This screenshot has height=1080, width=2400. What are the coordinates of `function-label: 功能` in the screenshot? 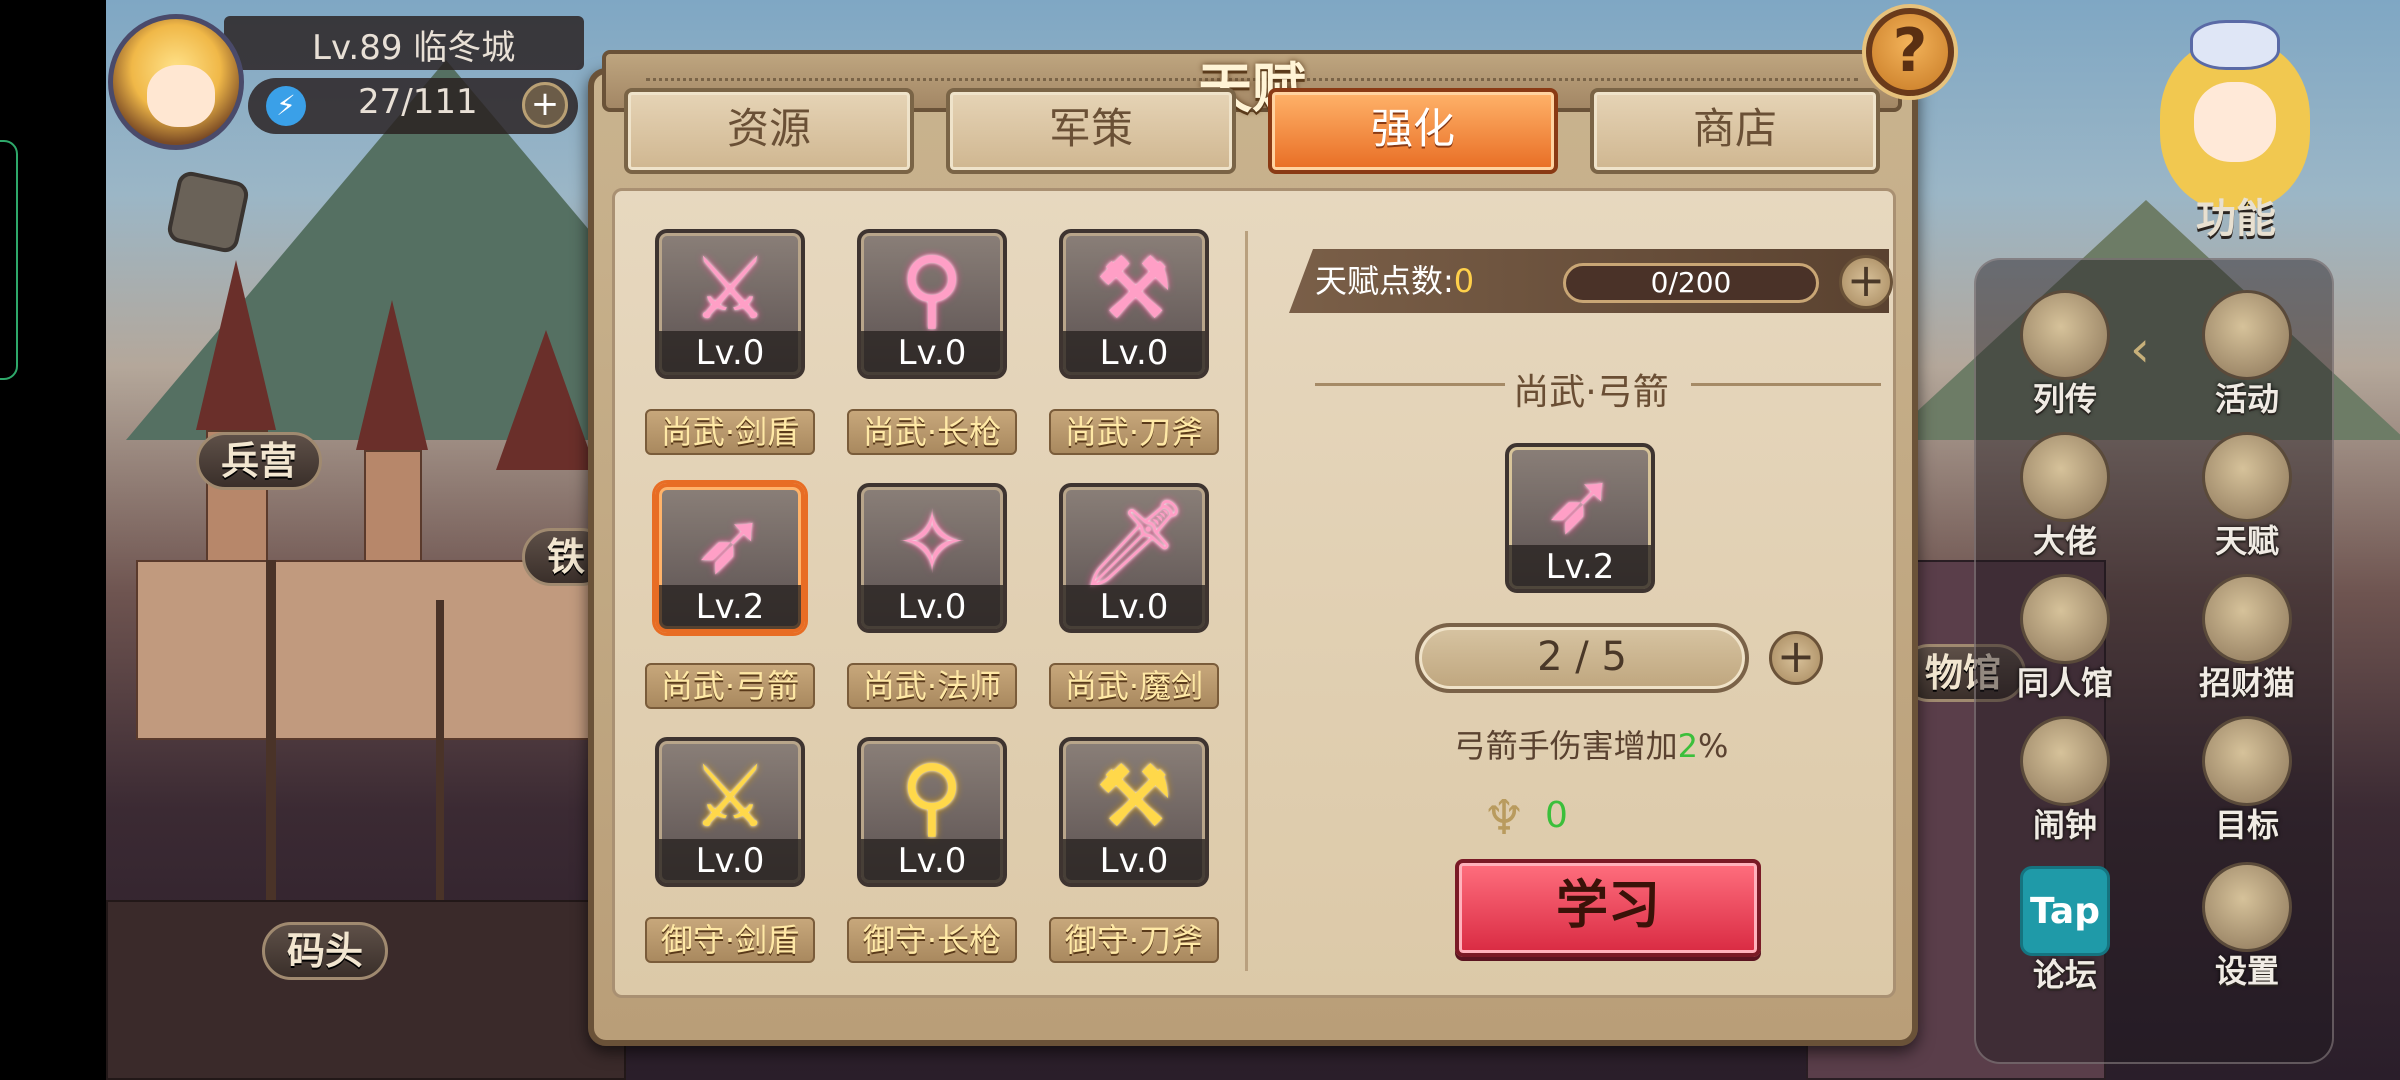 It's located at (2236, 215).